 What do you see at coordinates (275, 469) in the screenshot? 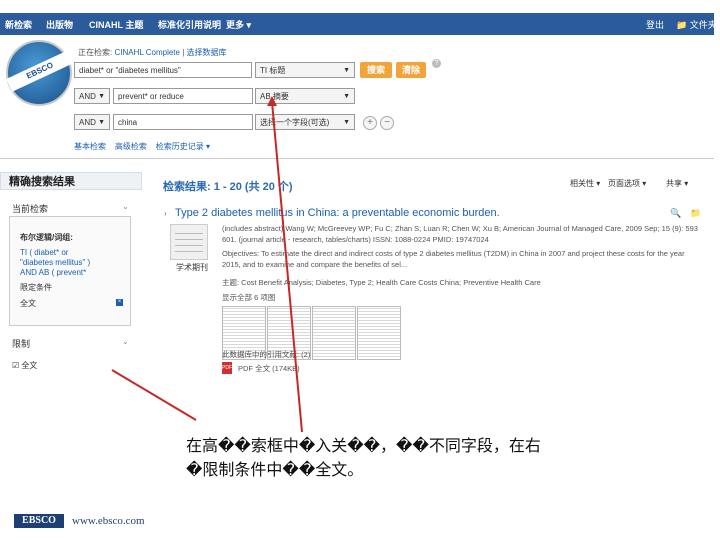
I see `caption-line-2: �限制条件中��全文。` at bounding box center [275, 469].